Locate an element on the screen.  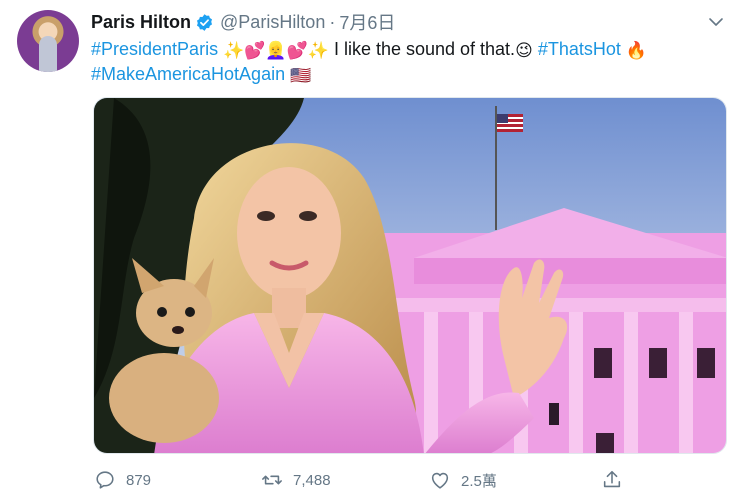
author-name: Paris Hilton is located at coordinates (141, 22).